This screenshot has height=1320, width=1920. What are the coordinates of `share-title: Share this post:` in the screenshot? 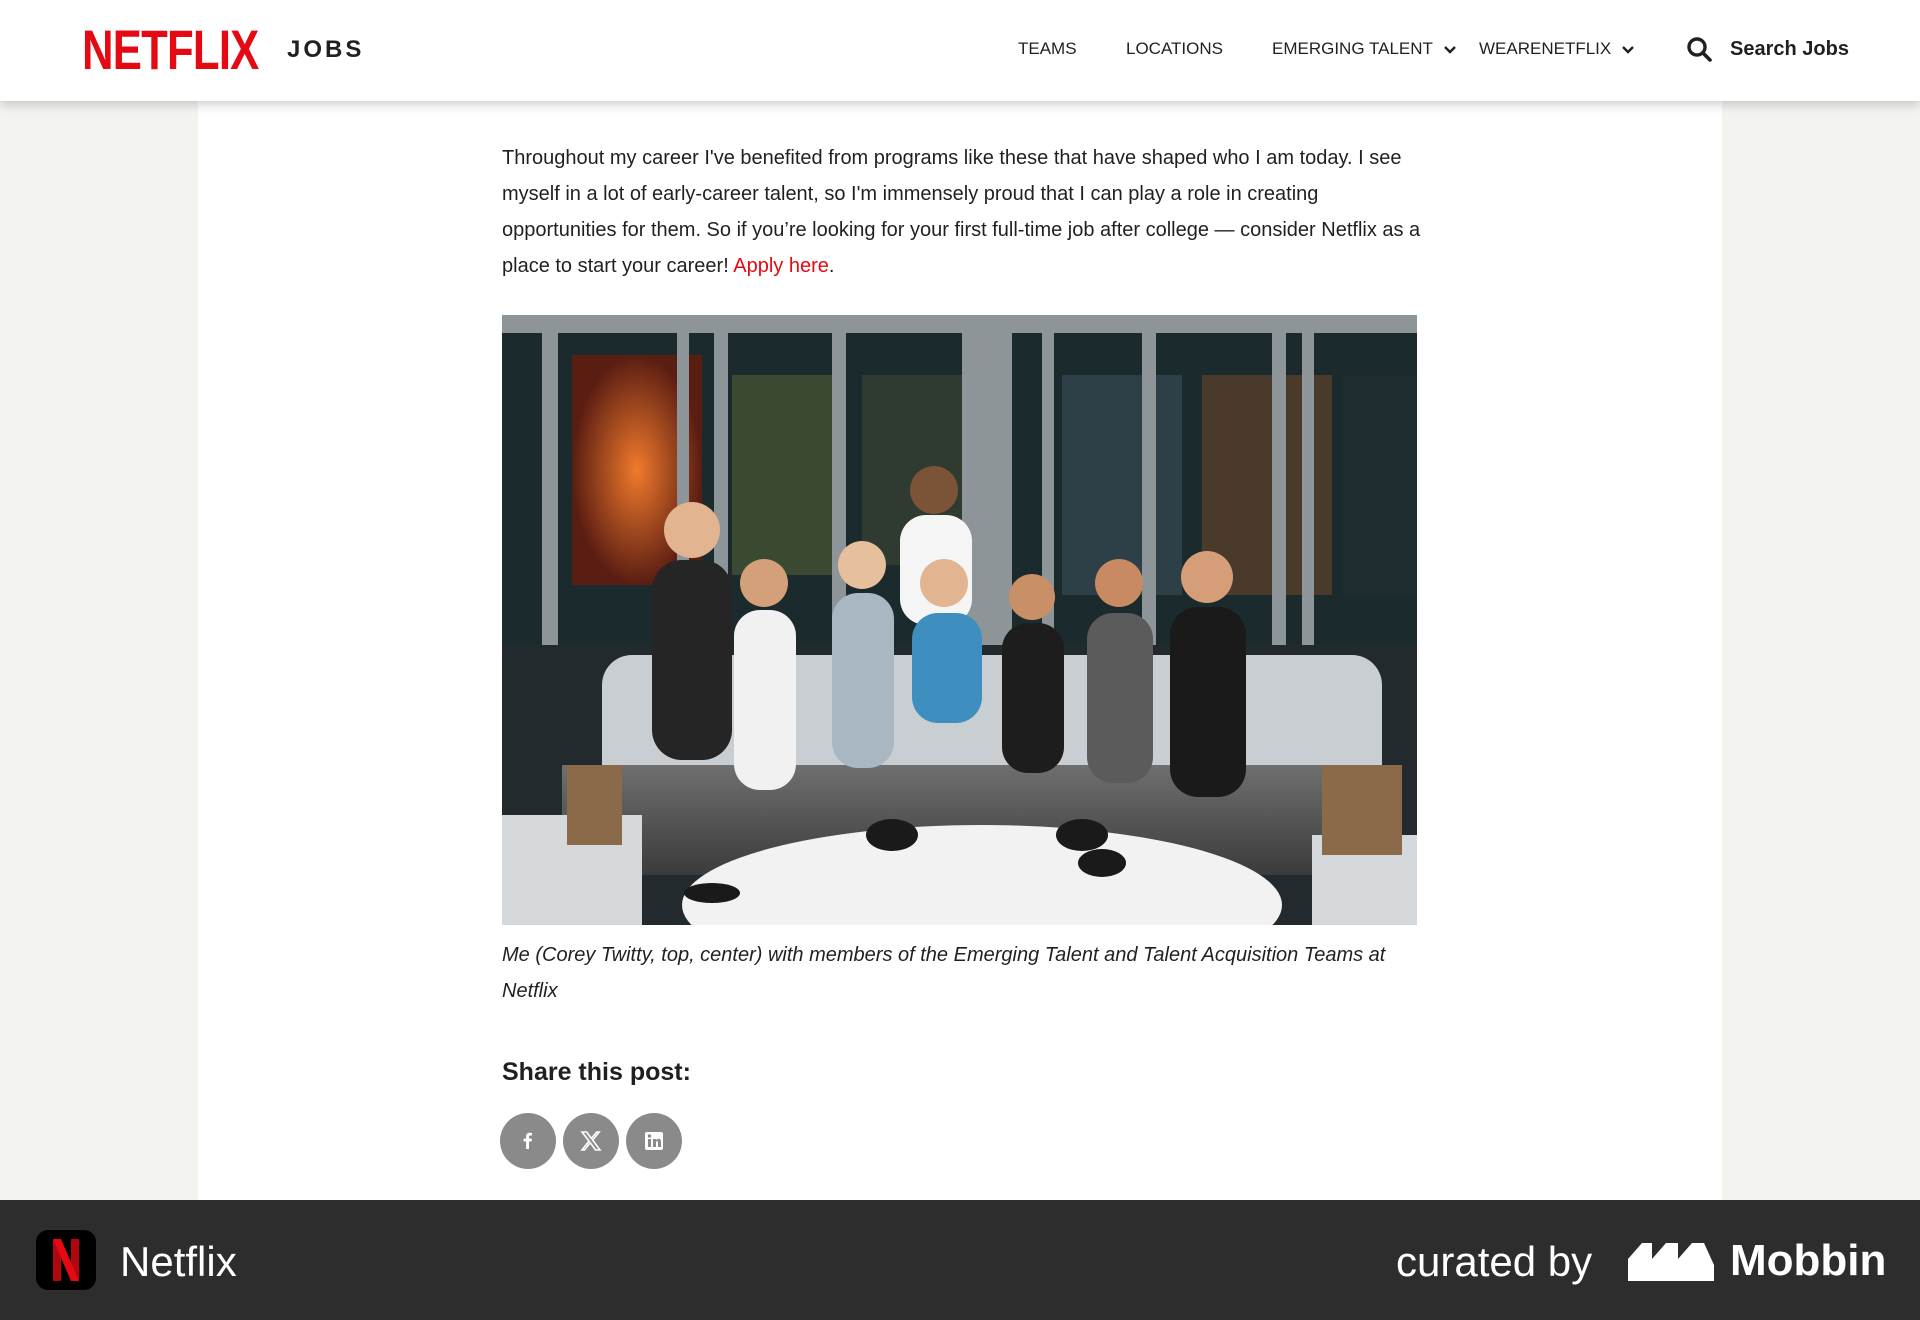 It's located at (596, 1072).